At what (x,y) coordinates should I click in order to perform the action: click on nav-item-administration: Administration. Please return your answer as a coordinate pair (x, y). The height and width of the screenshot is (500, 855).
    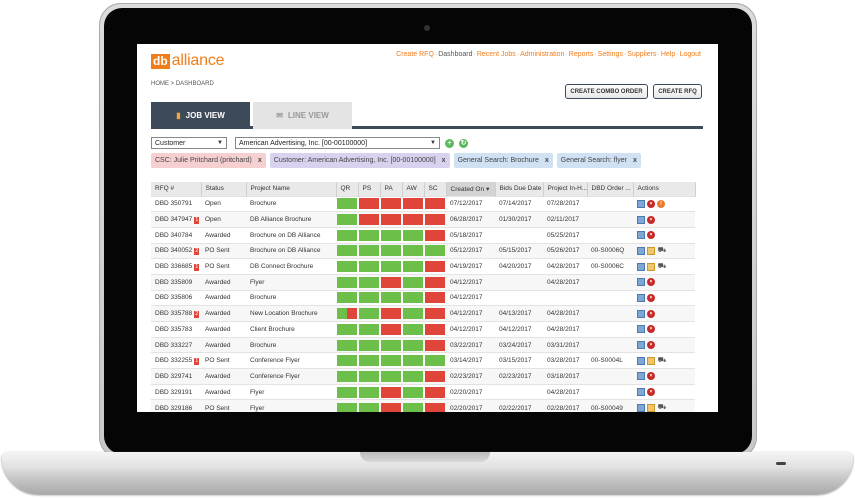
    Looking at the image, I should click on (542, 54).